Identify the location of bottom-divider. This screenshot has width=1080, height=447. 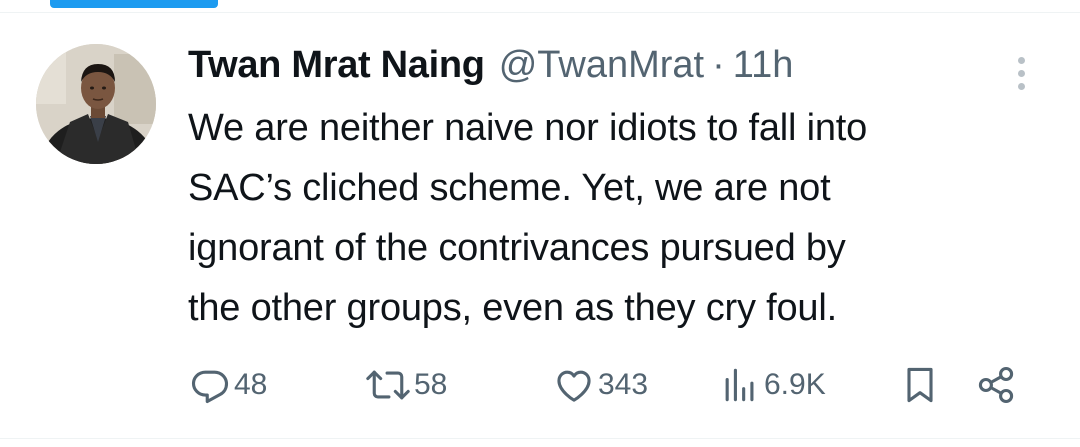
(540, 438).